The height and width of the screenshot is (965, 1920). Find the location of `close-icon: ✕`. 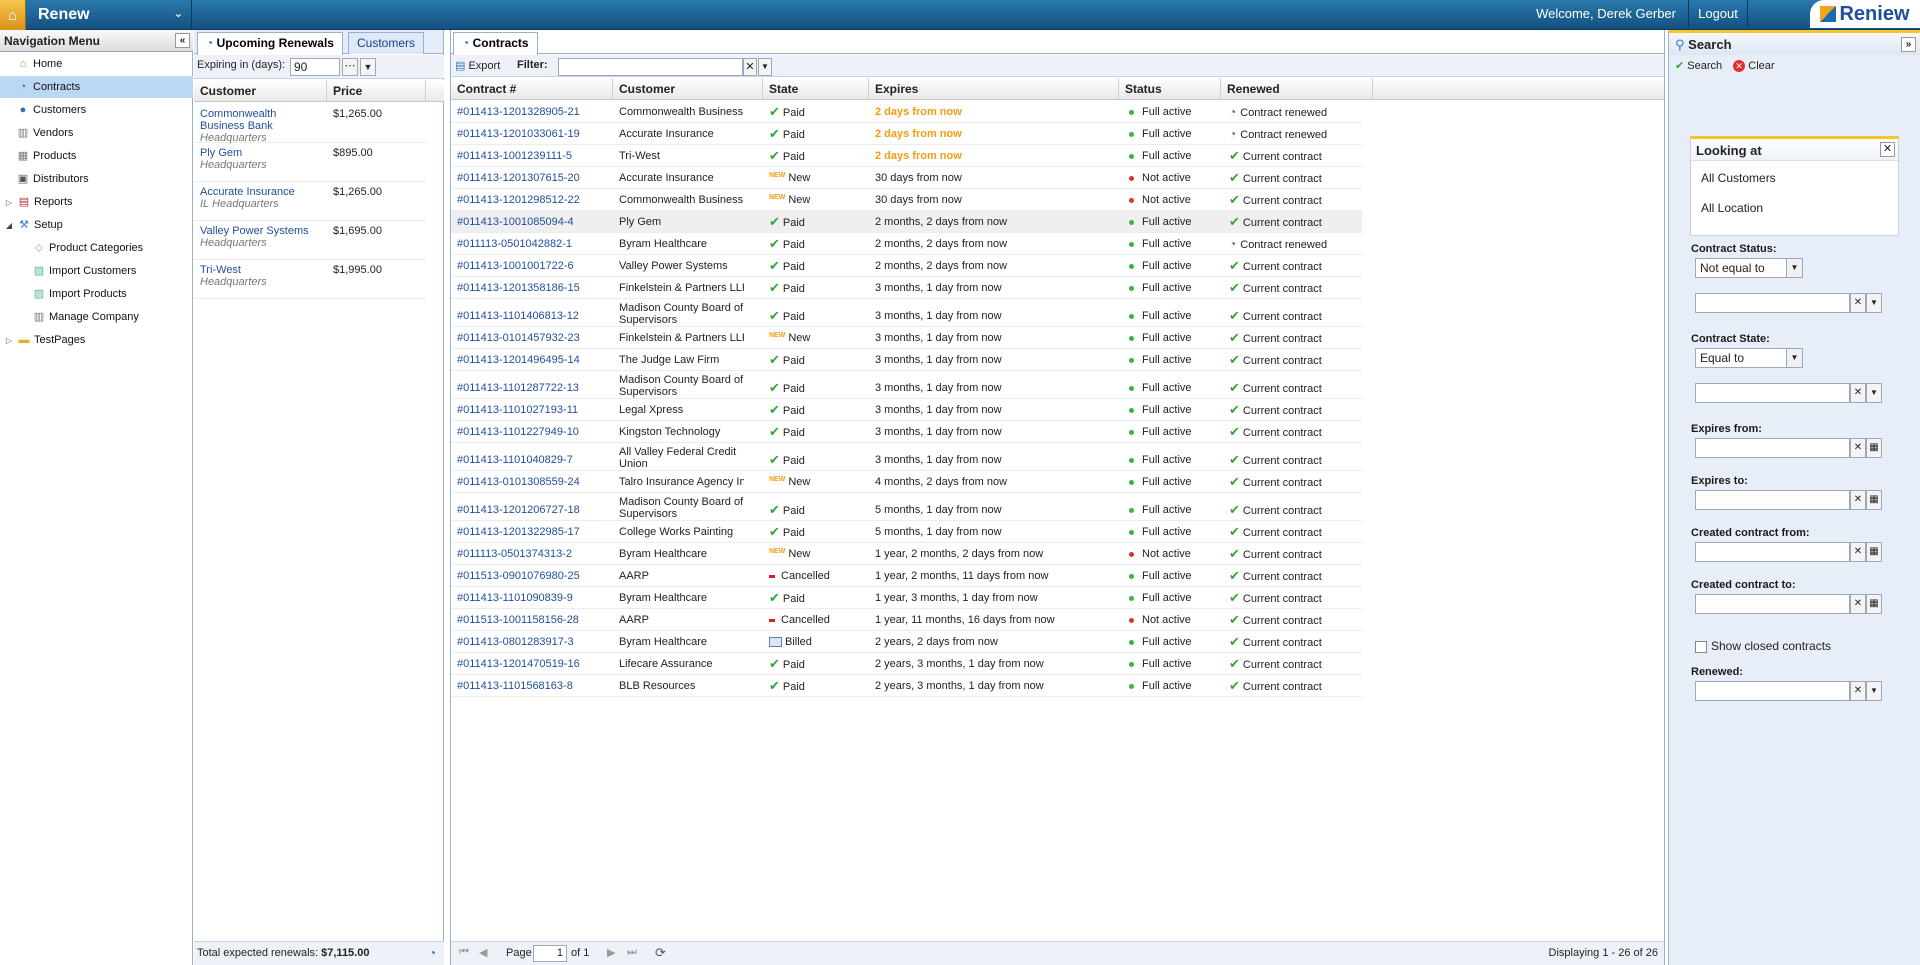

close-icon: ✕ is located at coordinates (1887, 149).